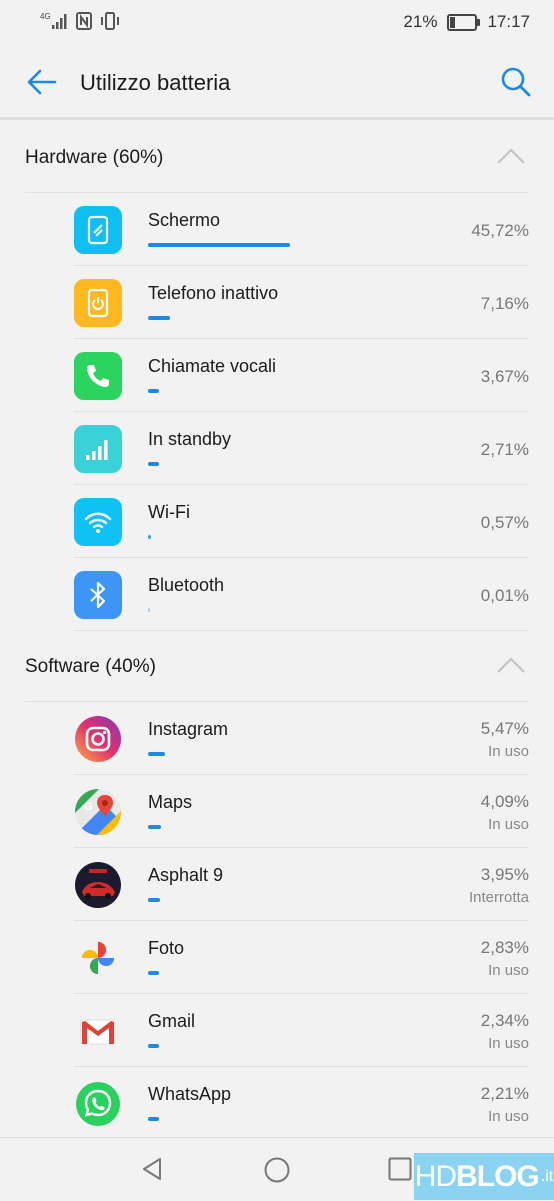 This screenshot has height=1201, width=554. Describe the element at coordinates (277, 1170) in the screenshot. I see `nav-home-icon` at that location.